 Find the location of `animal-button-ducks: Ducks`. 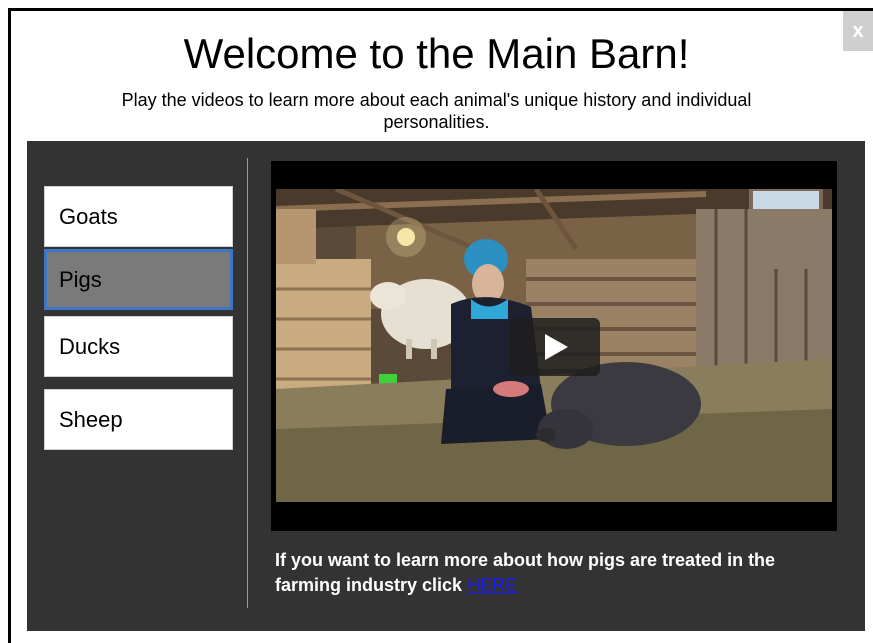

animal-button-ducks: Ducks is located at coordinates (138, 346).